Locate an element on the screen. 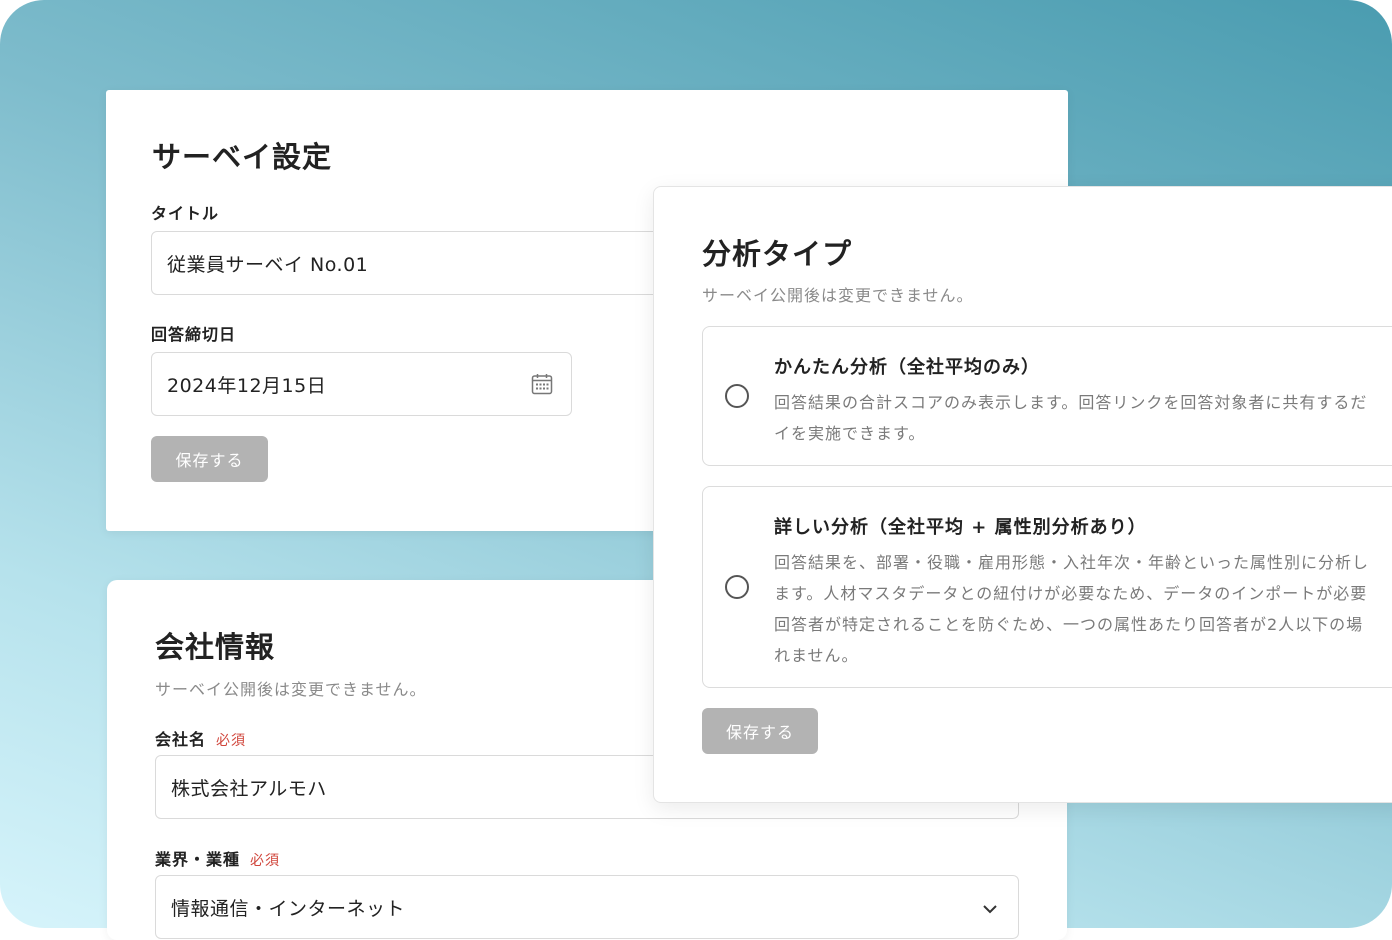 The width and height of the screenshot is (1392, 940). industry-label: 業界・業種 必須 is located at coordinates (217, 858).